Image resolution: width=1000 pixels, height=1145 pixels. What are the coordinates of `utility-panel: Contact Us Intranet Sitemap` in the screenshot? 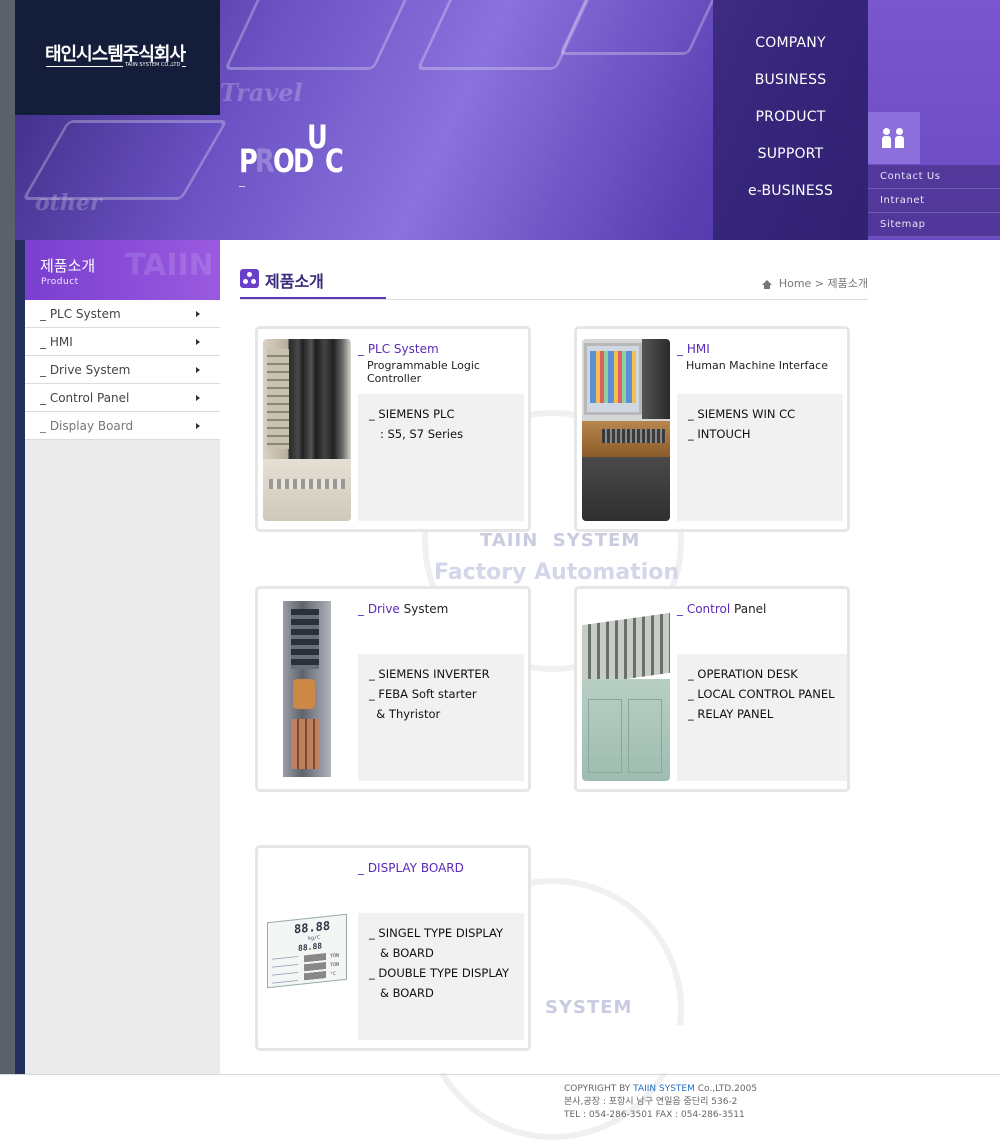 It's located at (934, 120).